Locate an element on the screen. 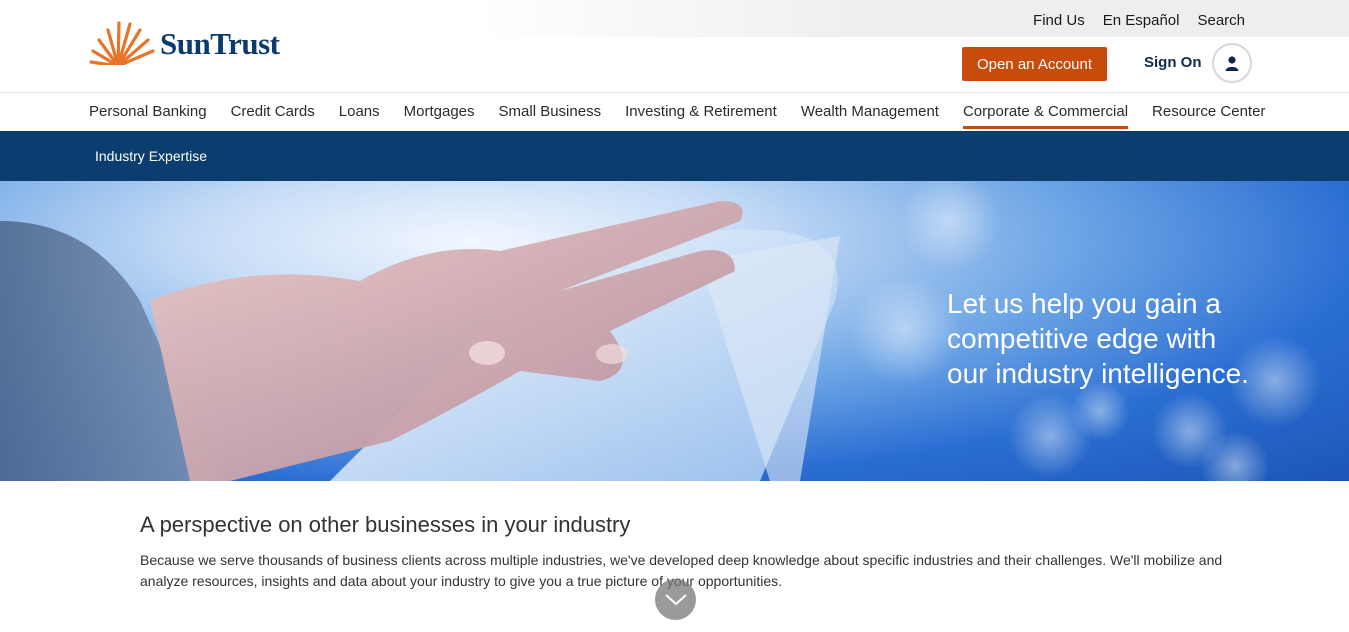 The height and width of the screenshot is (632, 1349). nav-corporate-commercial: Corporate & Commercial is located at coordinates (1045, 116).